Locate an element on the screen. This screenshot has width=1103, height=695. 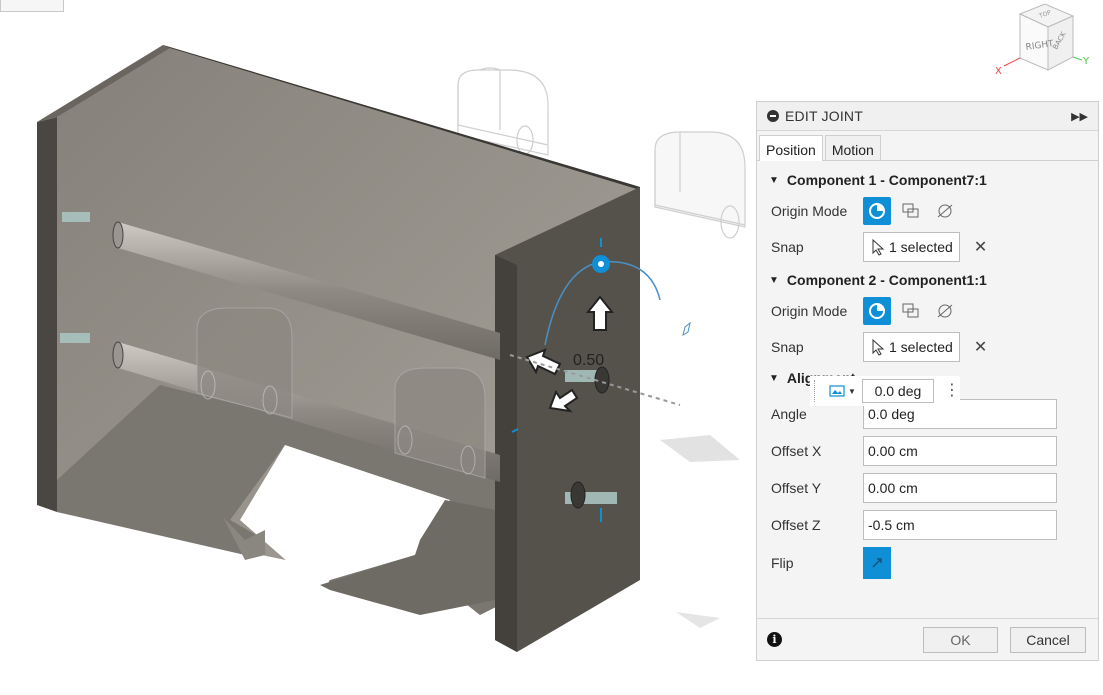
view-cube: RIGHT BACK TOP X Y is located at coordinates (1046, 41).